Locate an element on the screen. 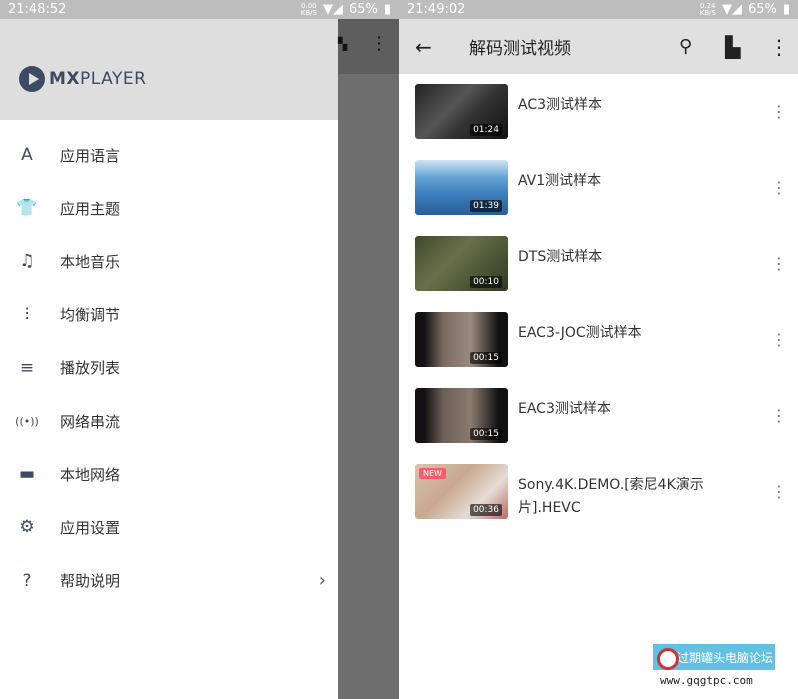 The image size is (798, 699). menu-item: ⫶ 均衡调节 is located at coordinates (169, 315).